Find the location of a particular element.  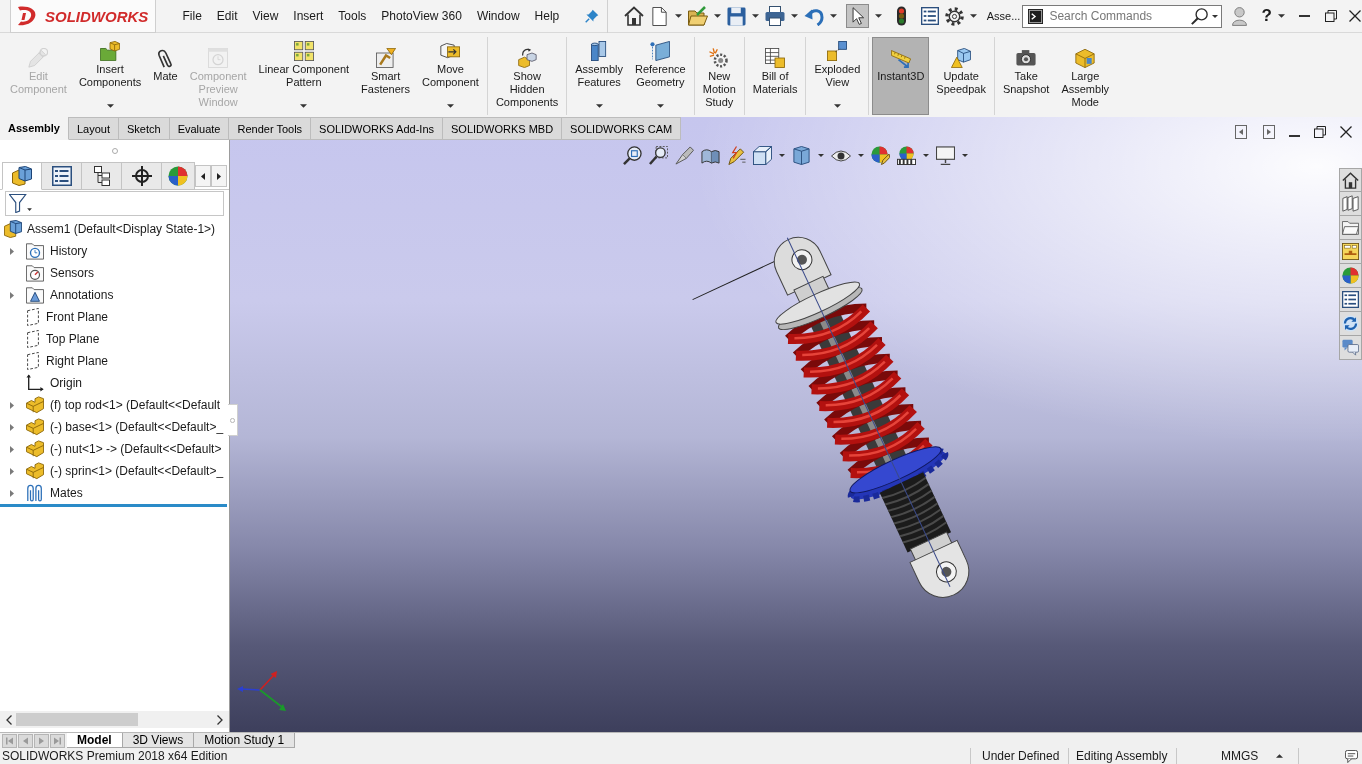

menu-item: Insert is located at coordinates (308, 16).